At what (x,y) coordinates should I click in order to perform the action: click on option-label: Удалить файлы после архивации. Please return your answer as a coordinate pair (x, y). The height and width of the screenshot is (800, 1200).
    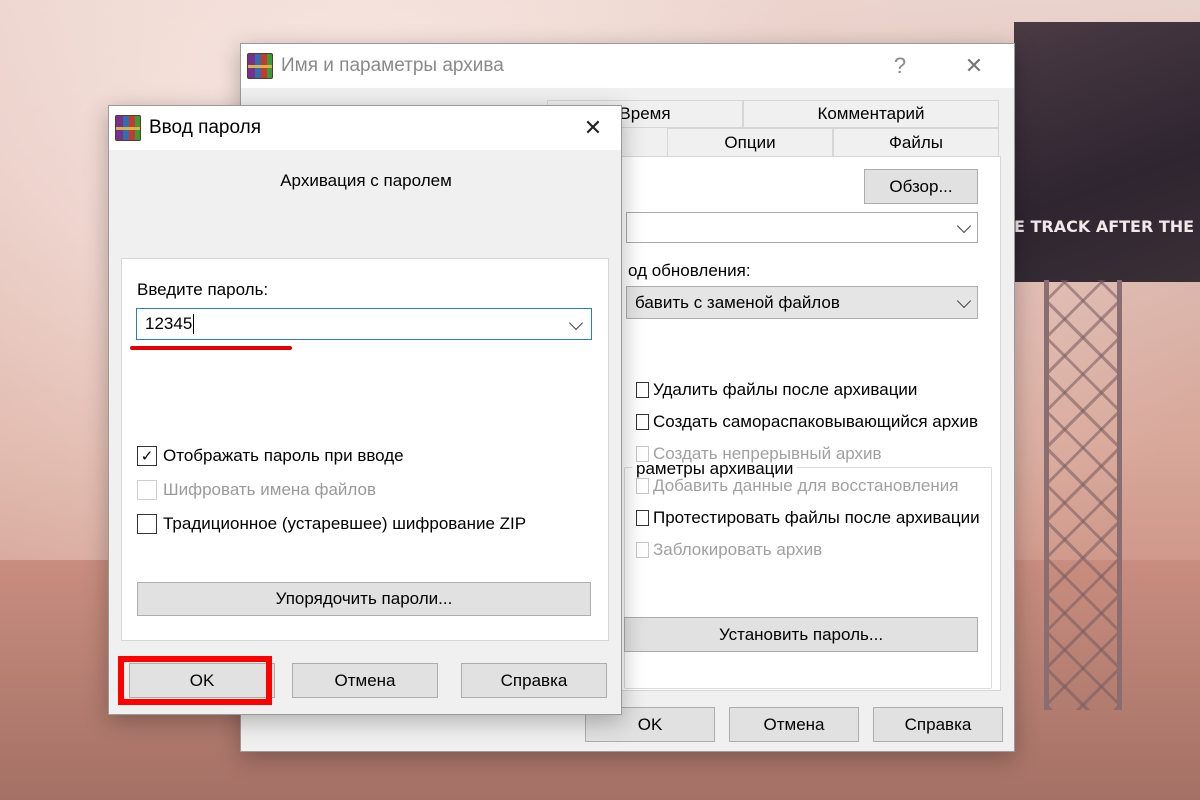
    Looking at the image, I should click on (785, 389).